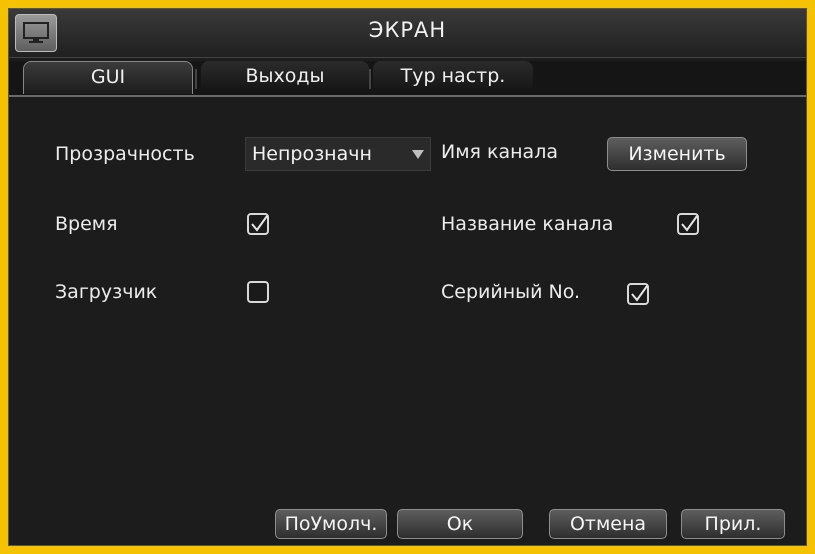 Image resolution: width=815 pixels, height=554 pixels. Describe the element at coordinates (407, 30) in the screenshot. I see `window-title: ЭКРАН` at that location.